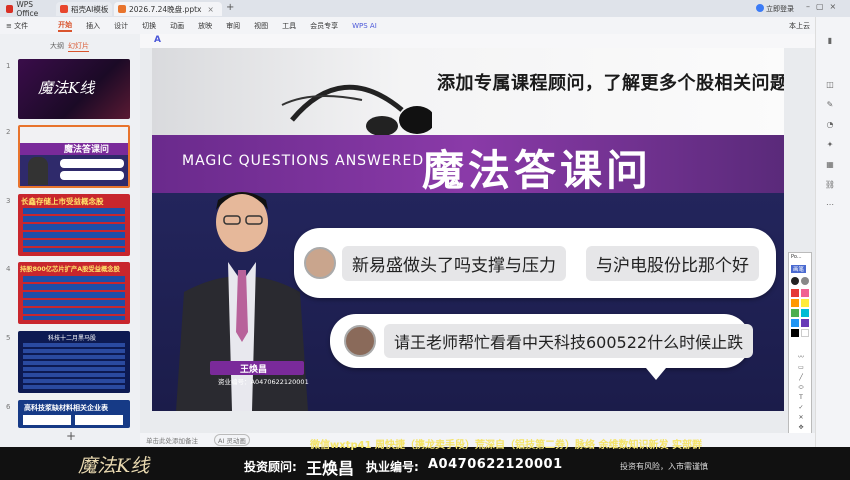  What do you see at coordinates (90, 9) in the screenshot?
I see `tab-label: 稻壳AI模板` at bounding box center [90, 9].